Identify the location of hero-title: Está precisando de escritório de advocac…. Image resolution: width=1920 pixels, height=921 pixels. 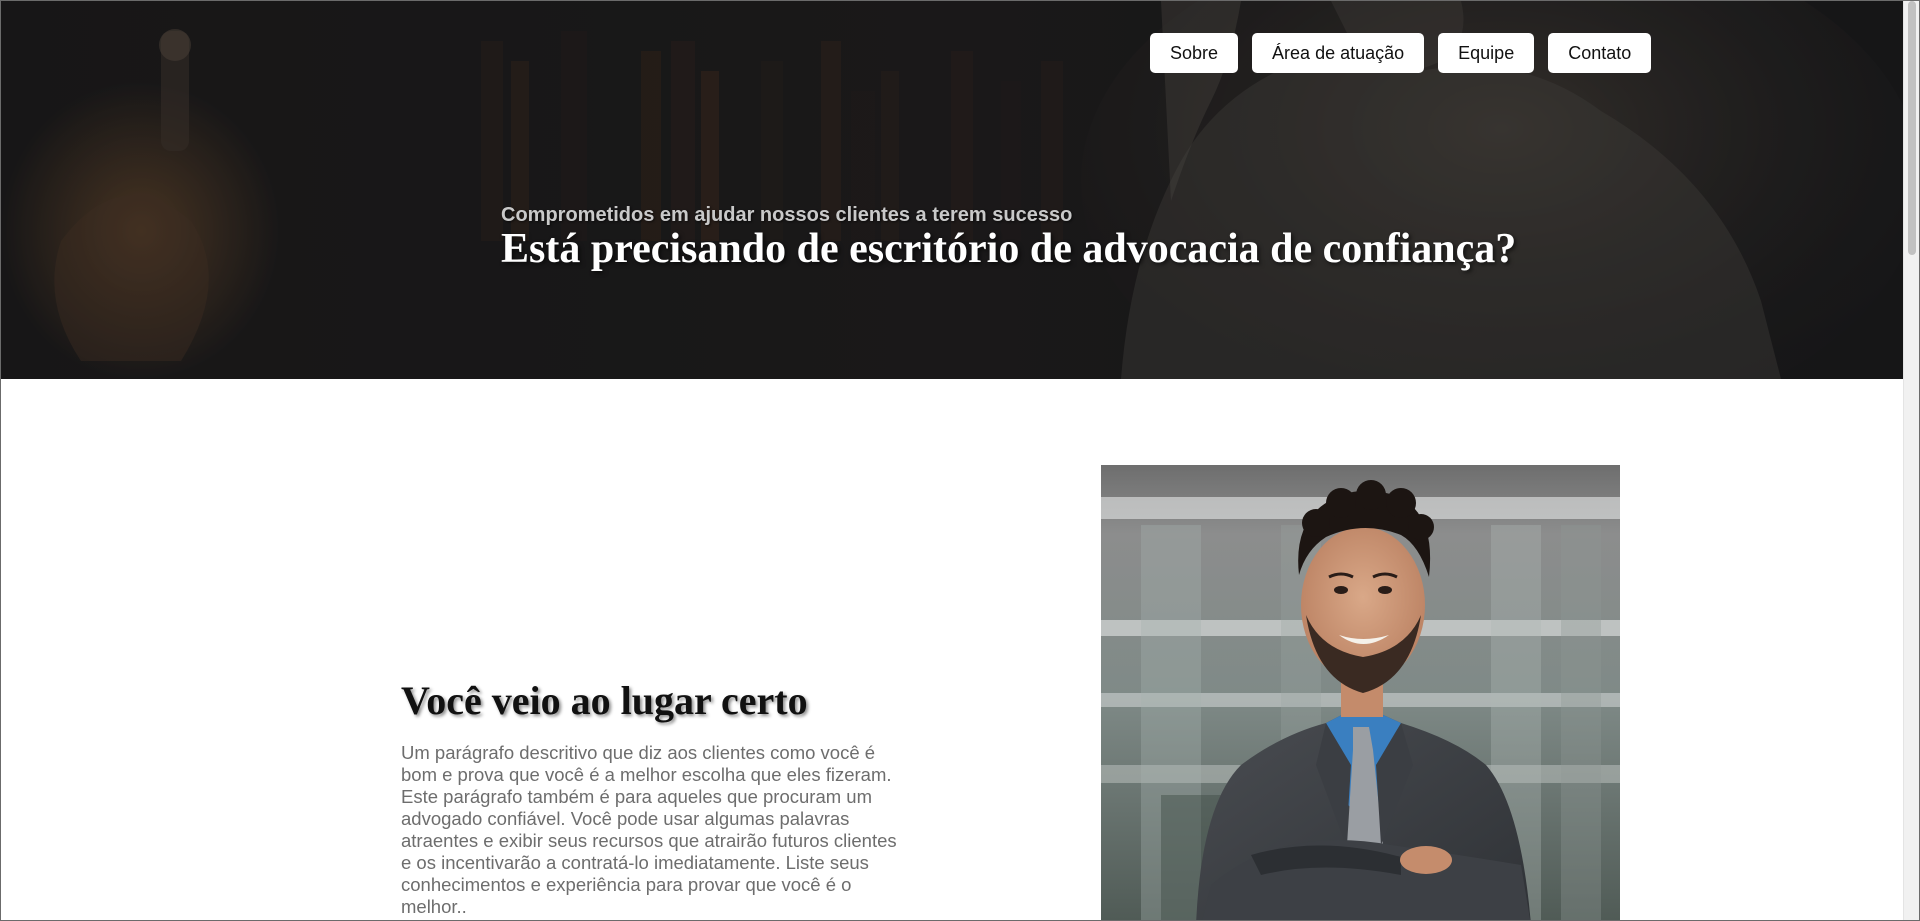
(1009, 249).